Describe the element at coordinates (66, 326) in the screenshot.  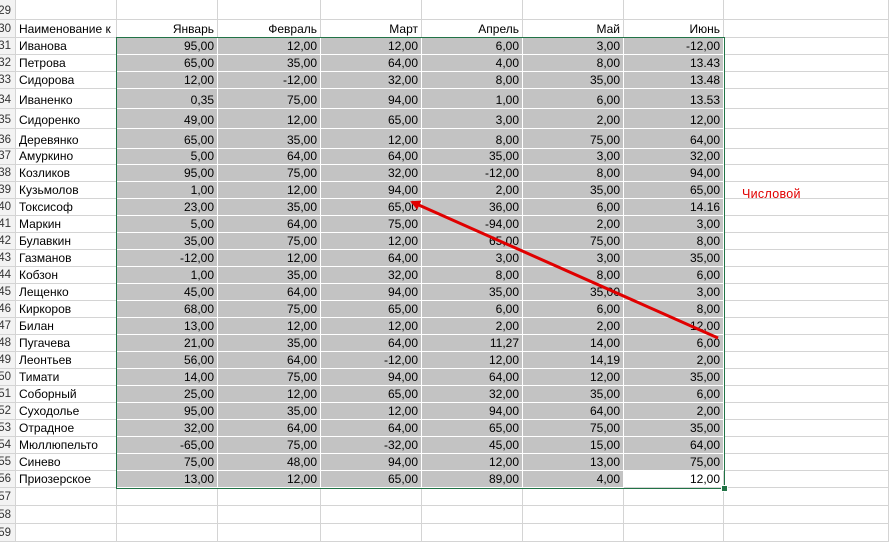
I see `name-cell: Билан` at that location.